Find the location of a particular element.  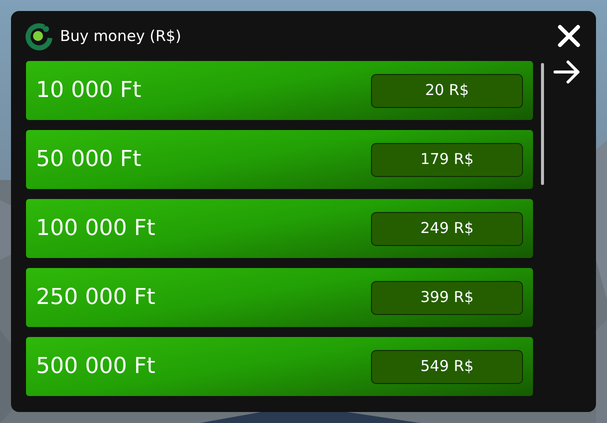

offer-row: 10 000 Ft 20 R$ is located at coordinates (279, 90).